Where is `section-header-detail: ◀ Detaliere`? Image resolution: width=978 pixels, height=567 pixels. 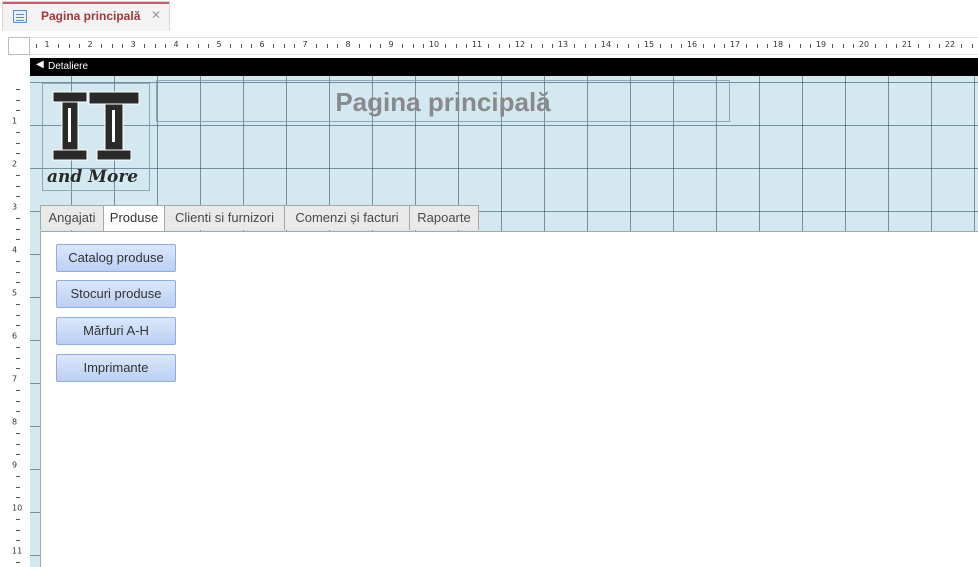 section-header-detail: ◀ Detaliere is located at coordinates (504, 67).